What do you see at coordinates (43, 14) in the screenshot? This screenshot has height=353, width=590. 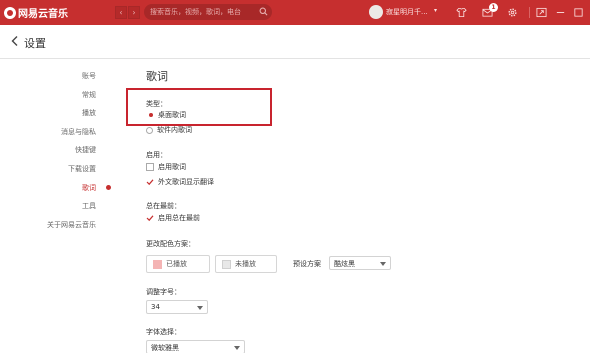 I see `app-logo-text: 网易云音乐` at bounding box center [43, 14].